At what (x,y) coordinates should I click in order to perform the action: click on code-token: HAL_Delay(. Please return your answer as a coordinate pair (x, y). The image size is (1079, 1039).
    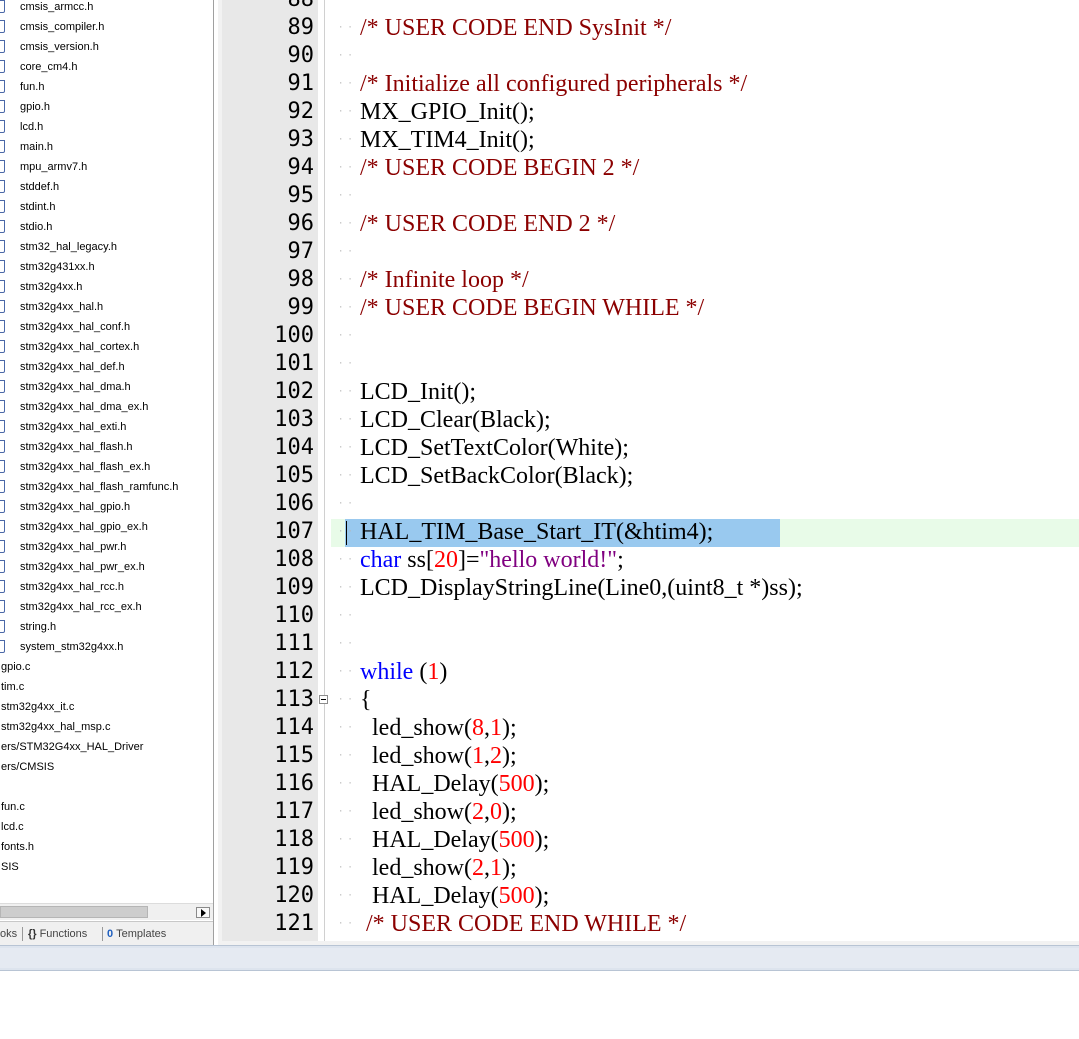
    Looking at the image, I should click on (429, 896).